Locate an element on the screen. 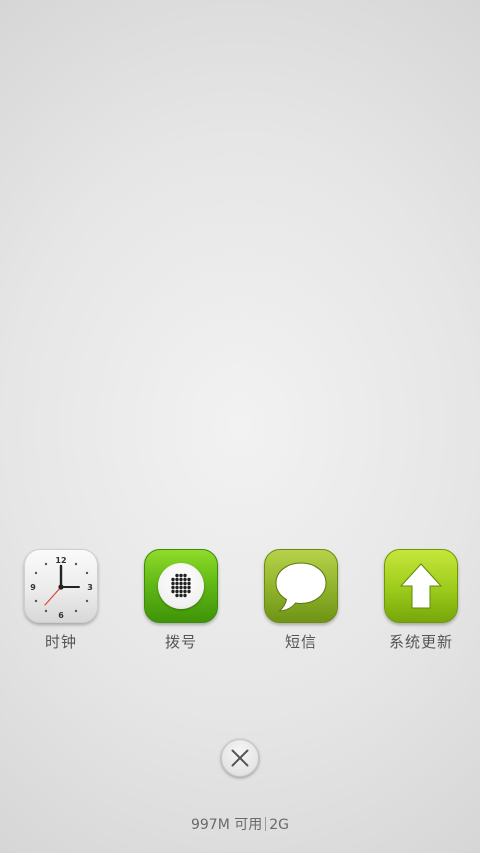  clock-second-hand is located at coordinates (53, 596).